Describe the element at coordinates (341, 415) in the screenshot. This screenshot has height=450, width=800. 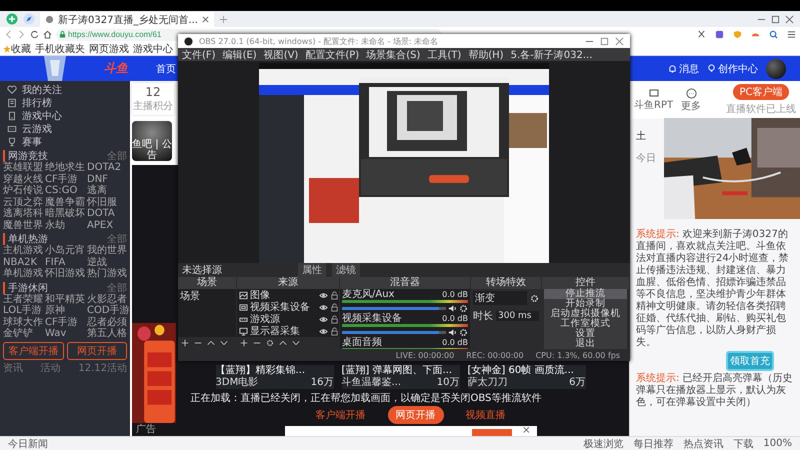
I see `stream-mode-button: 客户端开播` at that location.